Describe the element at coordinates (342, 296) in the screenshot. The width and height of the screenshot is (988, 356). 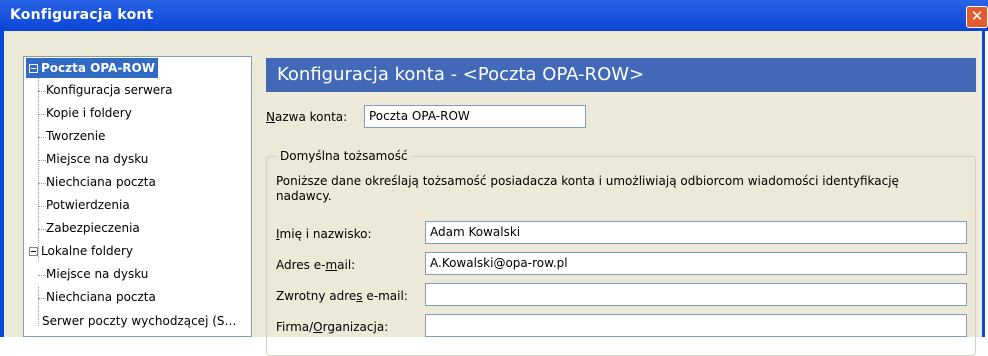
I see `reply-to-label: Zwrotny adres e-mail:` at that location.